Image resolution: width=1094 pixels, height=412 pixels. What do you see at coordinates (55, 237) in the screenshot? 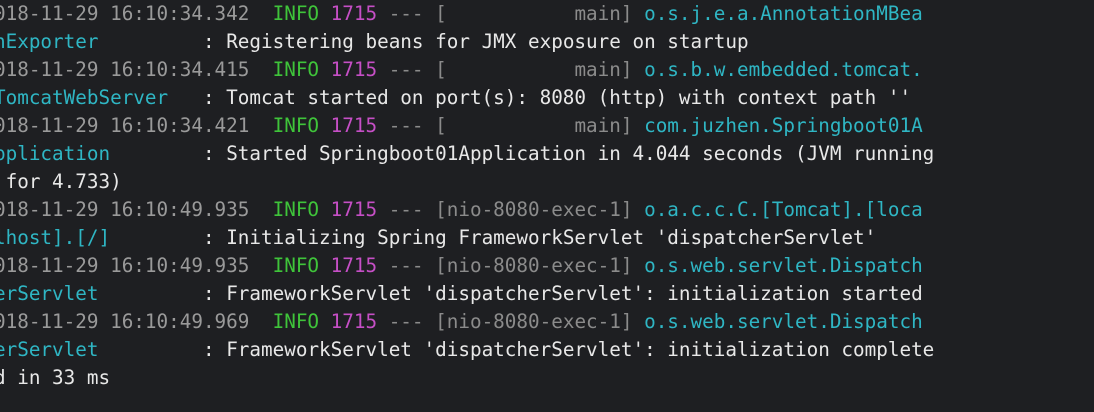
I see `log-logger-wrap: lhost].[/]` at bounding box center [55, 237].